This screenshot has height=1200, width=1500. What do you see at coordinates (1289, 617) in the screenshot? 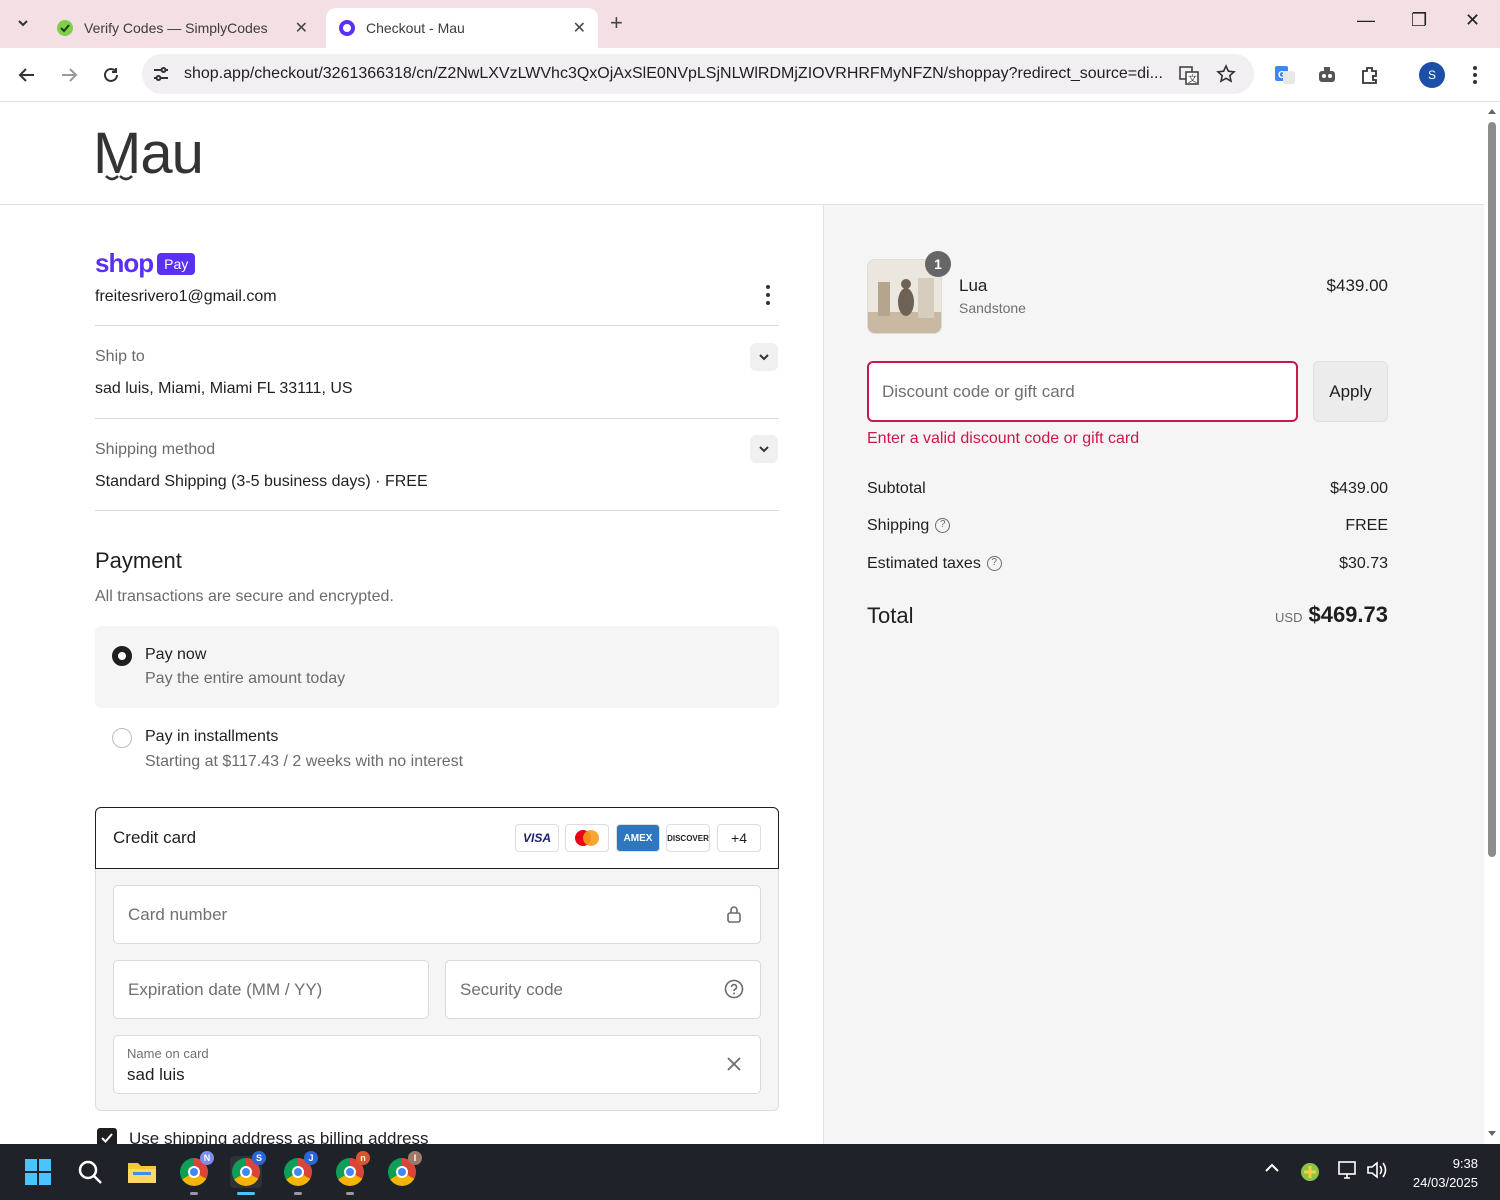
I see `currency-code: USD` at bounding box center [1289, 617].